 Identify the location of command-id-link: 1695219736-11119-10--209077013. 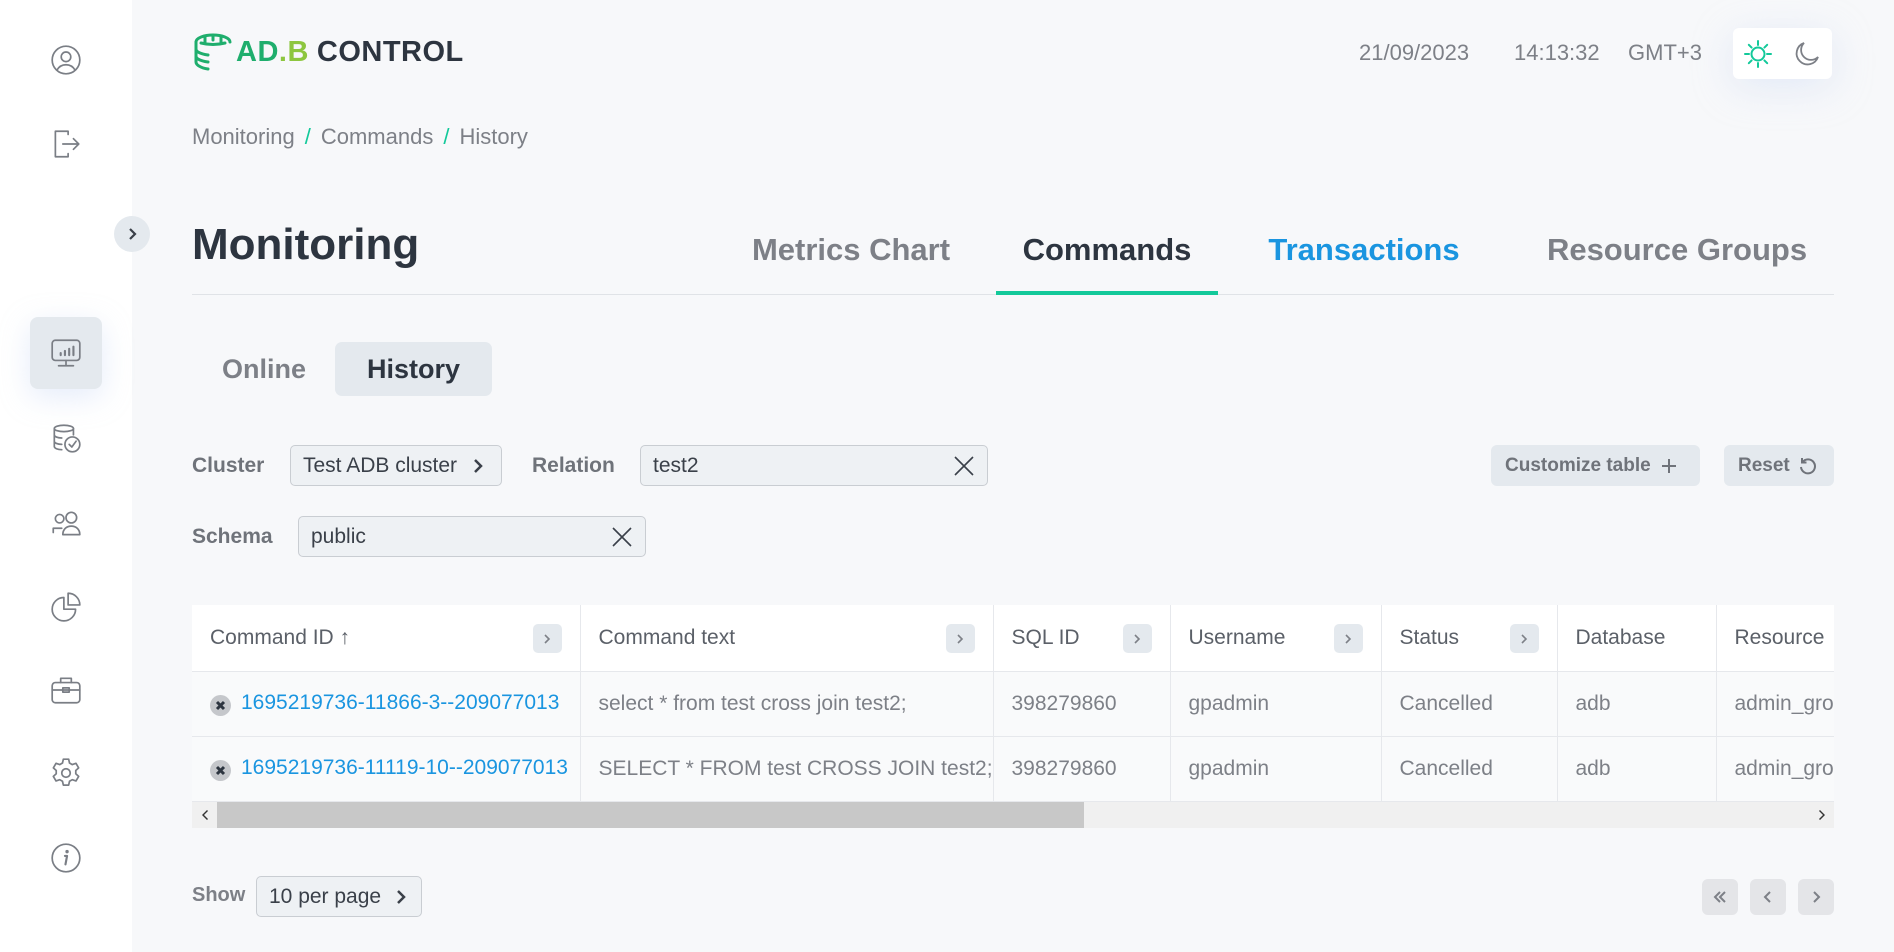
(404, 767).